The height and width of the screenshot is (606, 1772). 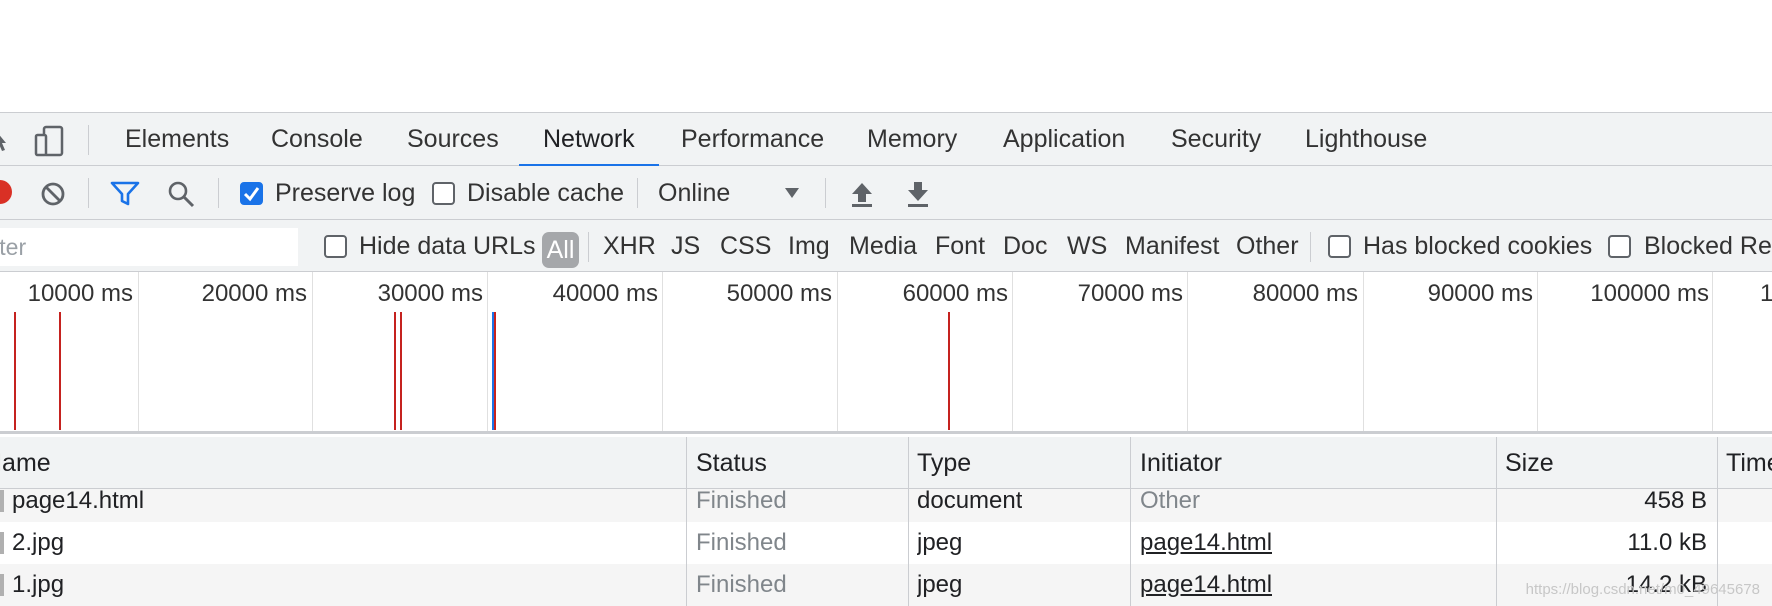 What do you see at coordinates (1170, 501) in the screenshot?
I see `request-initiator: Other` at bounding box center [1170, 501].